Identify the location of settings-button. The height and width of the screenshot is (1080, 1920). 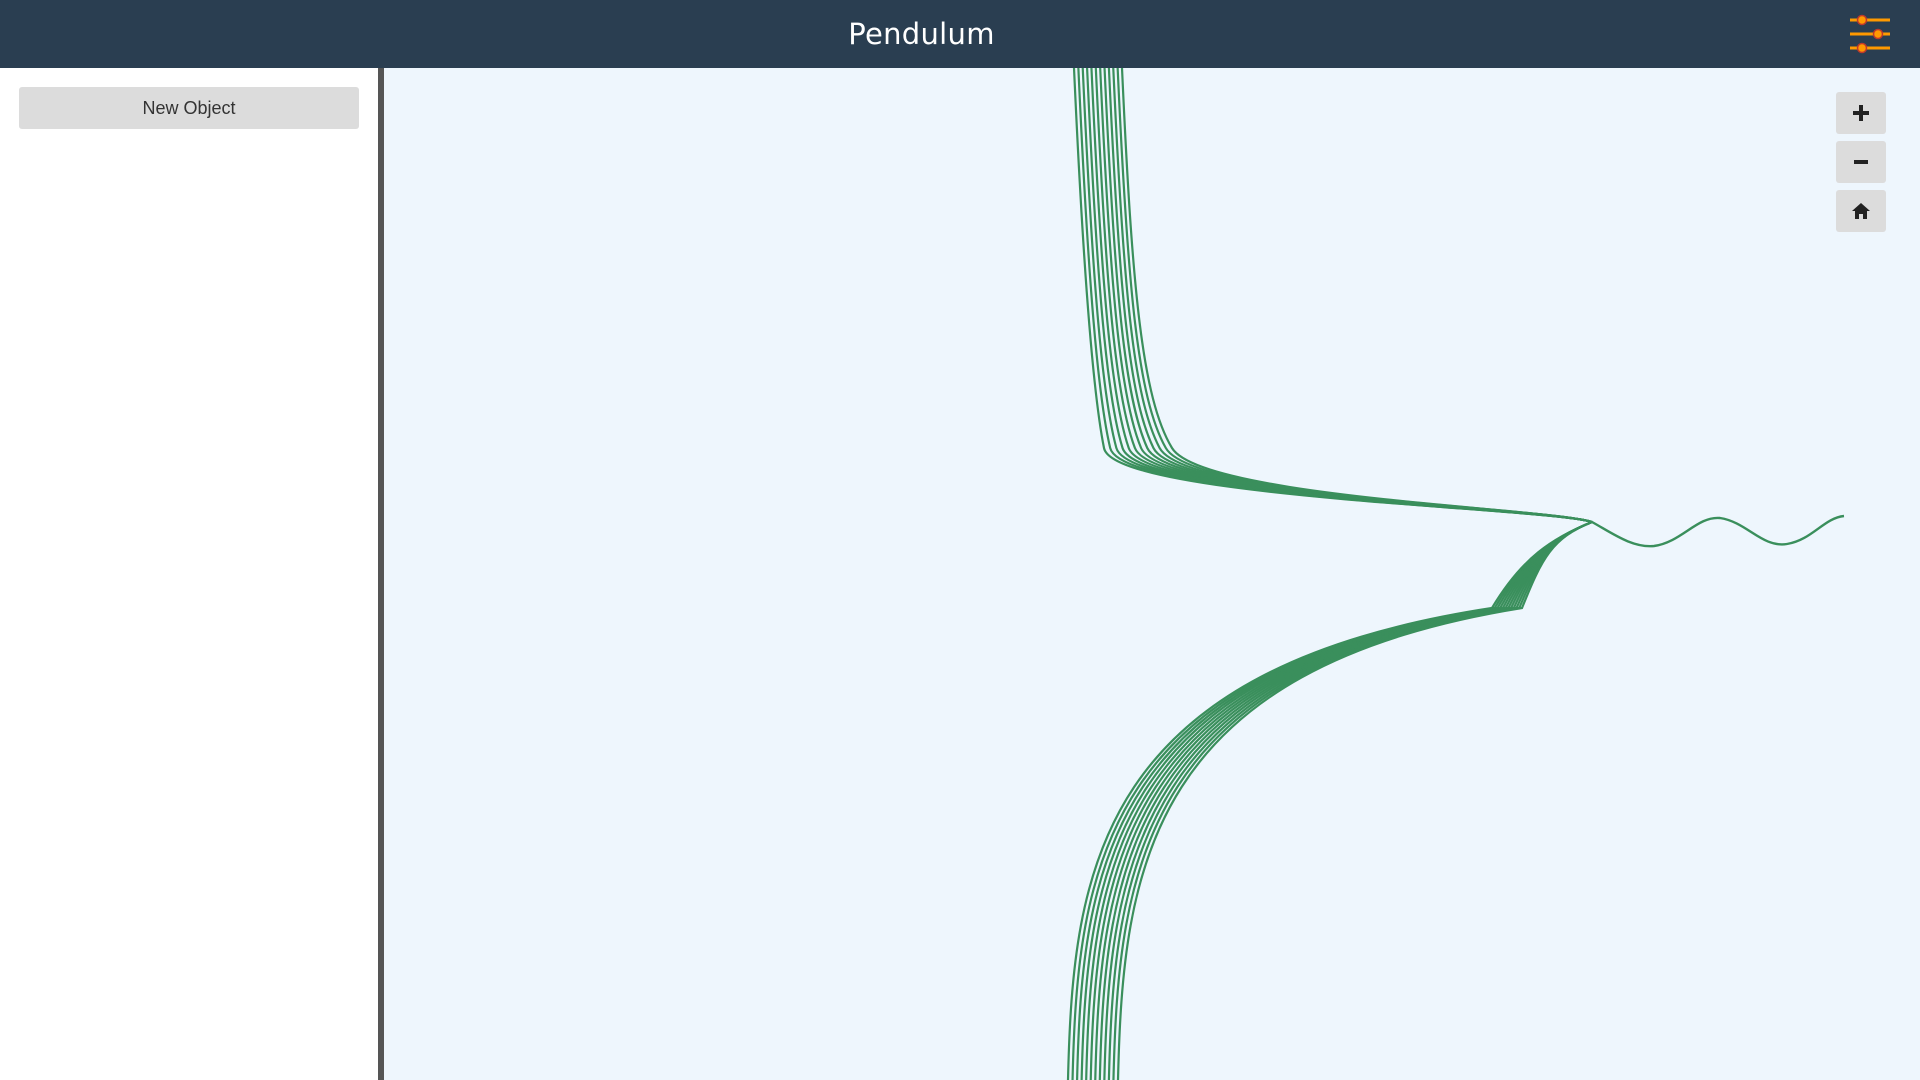
(1870, 34).